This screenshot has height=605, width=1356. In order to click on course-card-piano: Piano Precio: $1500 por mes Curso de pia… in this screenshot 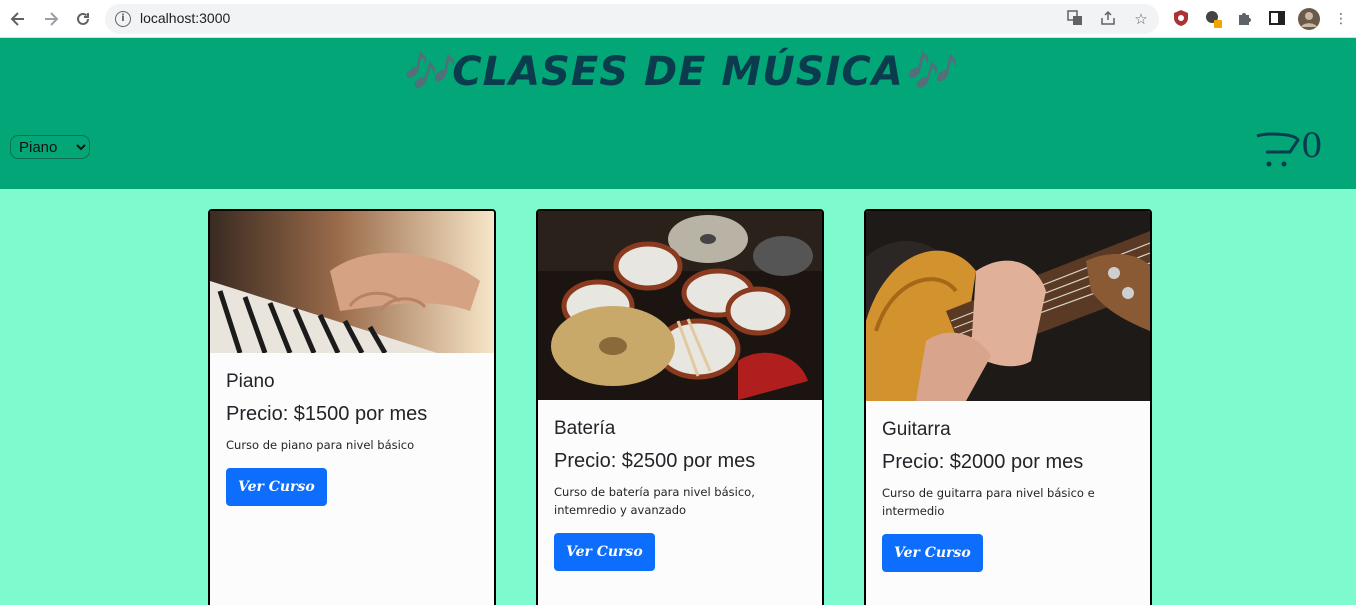, I will do `click(352, 407)`.